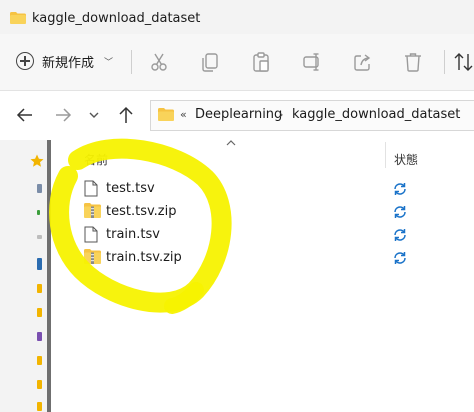  What do you see at coordinates (413, 62) in the screenshot?
I see `delete-icon` at bounding box center [413, 62].